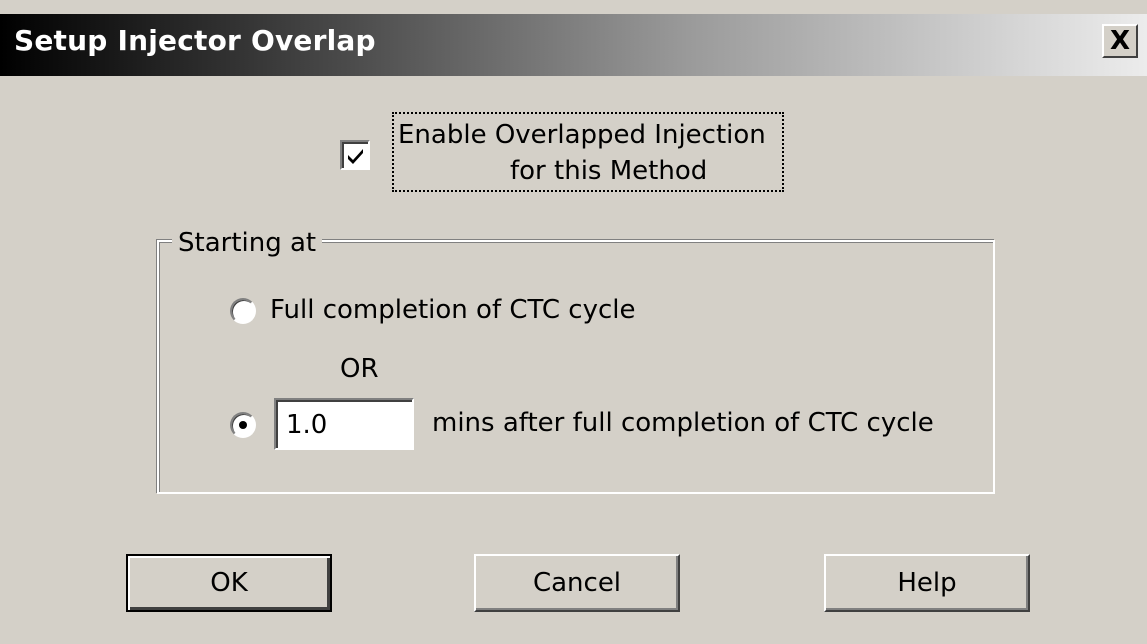 The height and width of the screenshot is (644, 1147). I want to click on help-button-label: Help, so click(927, 583).